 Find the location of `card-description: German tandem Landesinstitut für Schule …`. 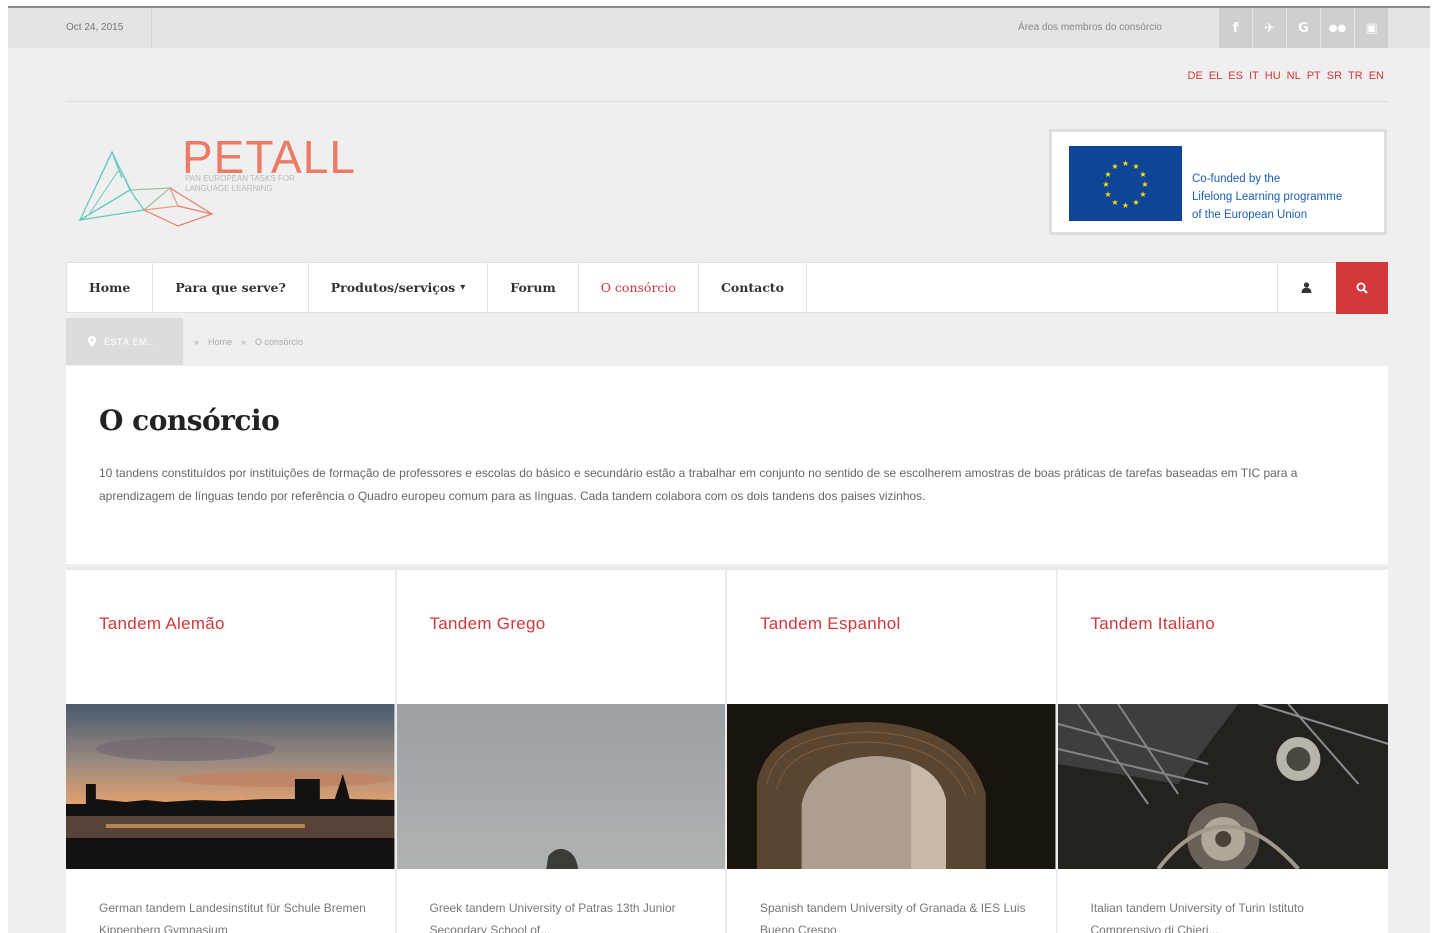

card-description: German tandem Landesinstitut für Schule … is located at coordinates (232, 917).